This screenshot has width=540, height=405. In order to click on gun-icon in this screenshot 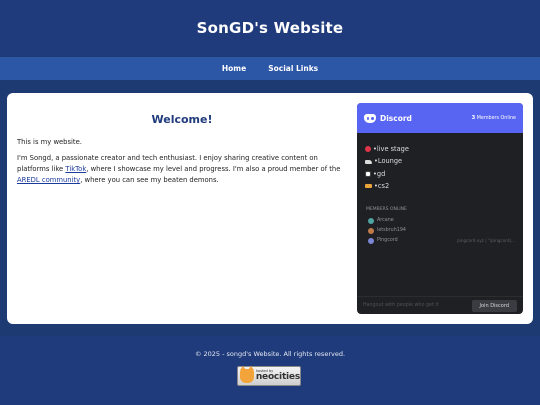, I will do `click(368, 186)`.